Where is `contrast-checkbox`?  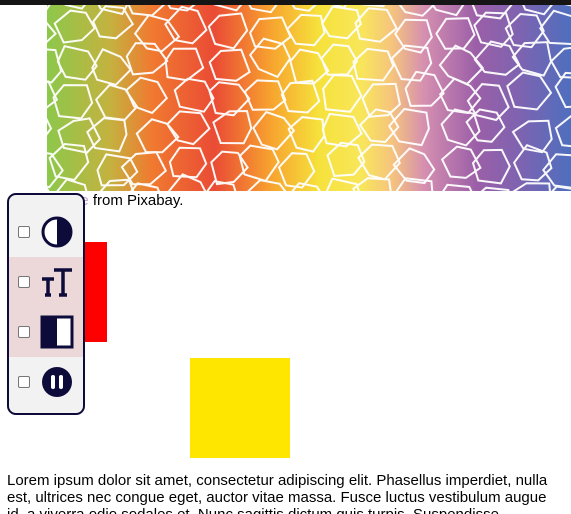 contrast-checkbox is located at coordinates (24, 232).